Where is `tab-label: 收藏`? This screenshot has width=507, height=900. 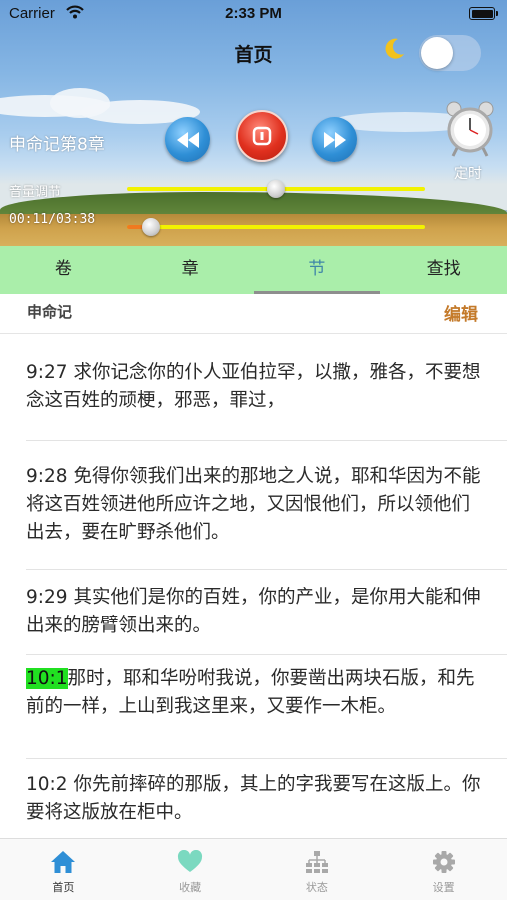
tab-label: 收藏 is located at coordinates (190, 887).